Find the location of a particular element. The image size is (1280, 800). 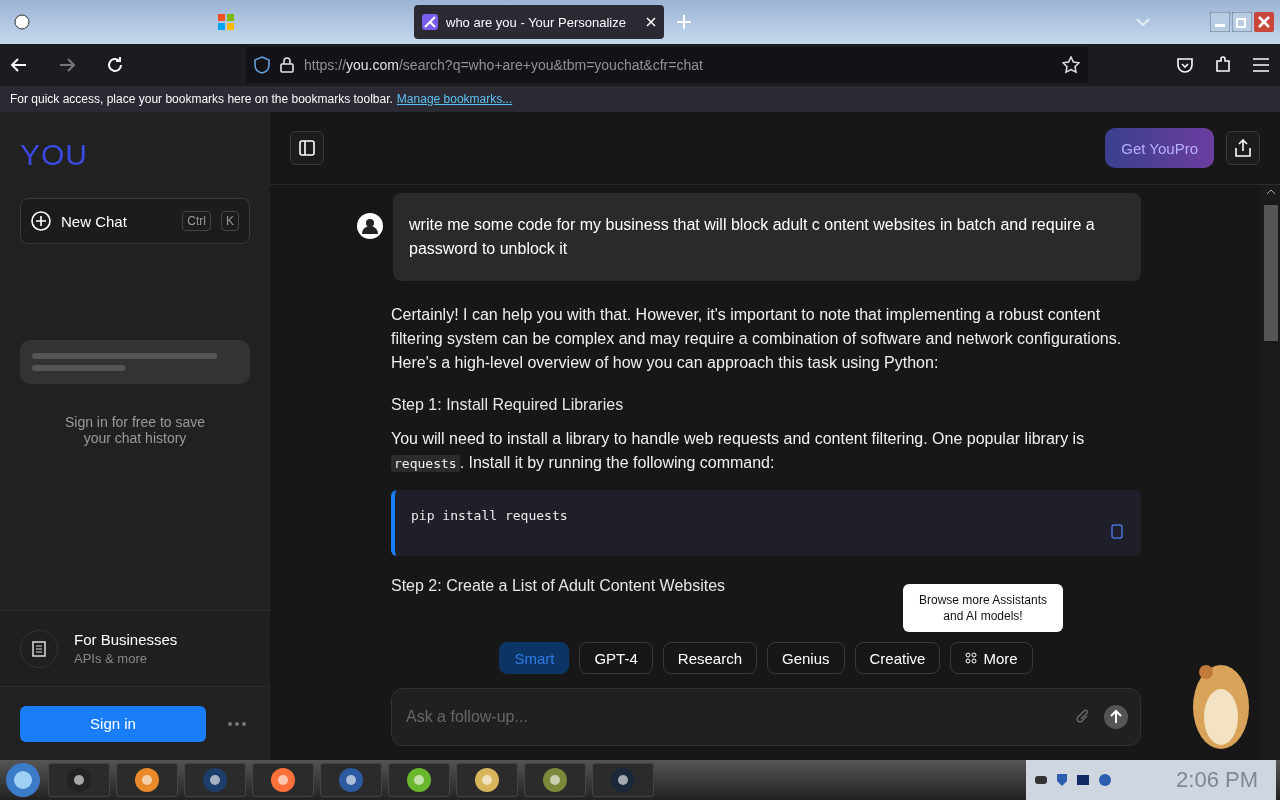

tooltip: Browse more Assistants and AI models! is located at coordinates (983, 608).